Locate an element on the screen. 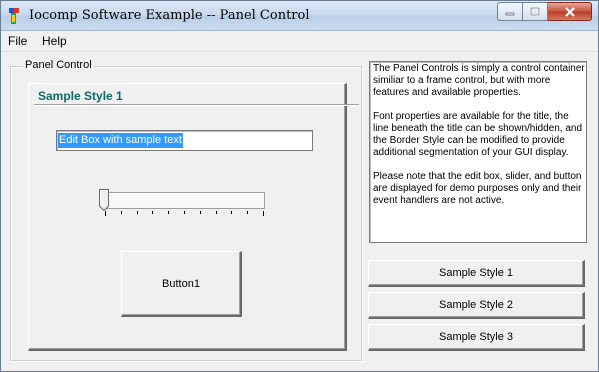 The height and width of the screenshot is (372, 599). close-button is located at coordinates (570, 11).